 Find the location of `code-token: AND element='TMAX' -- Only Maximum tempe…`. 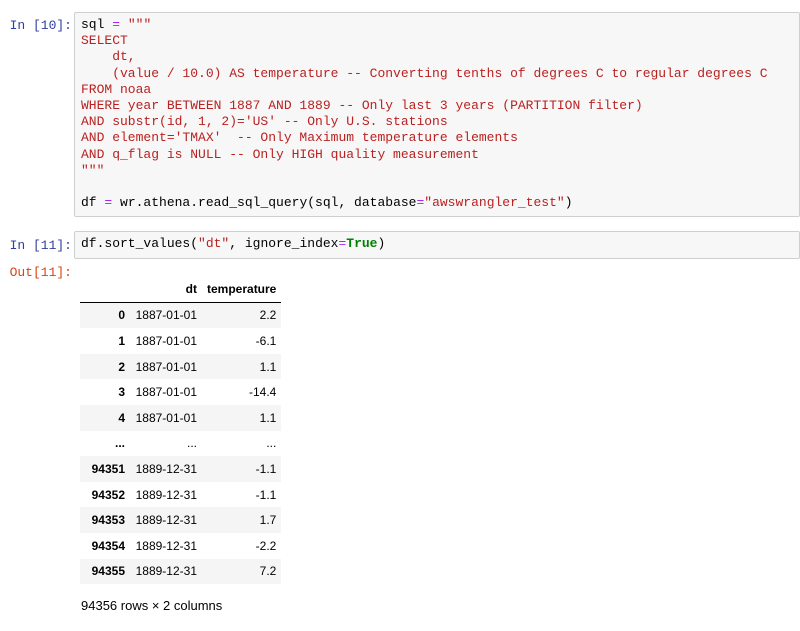

code-token: AND element='TMAX' -- Only Maximum tempe… is located at coordinates (299, 138).